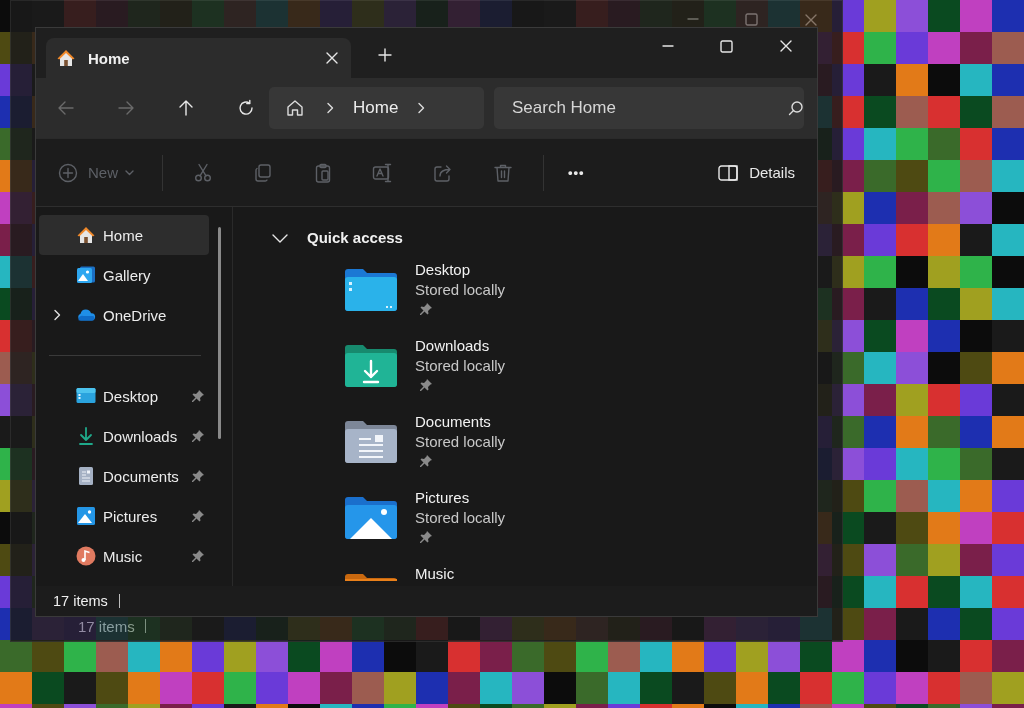 This screenshot has height=708, width=1024. I want to click on cloud-icon, so click(86, 315).